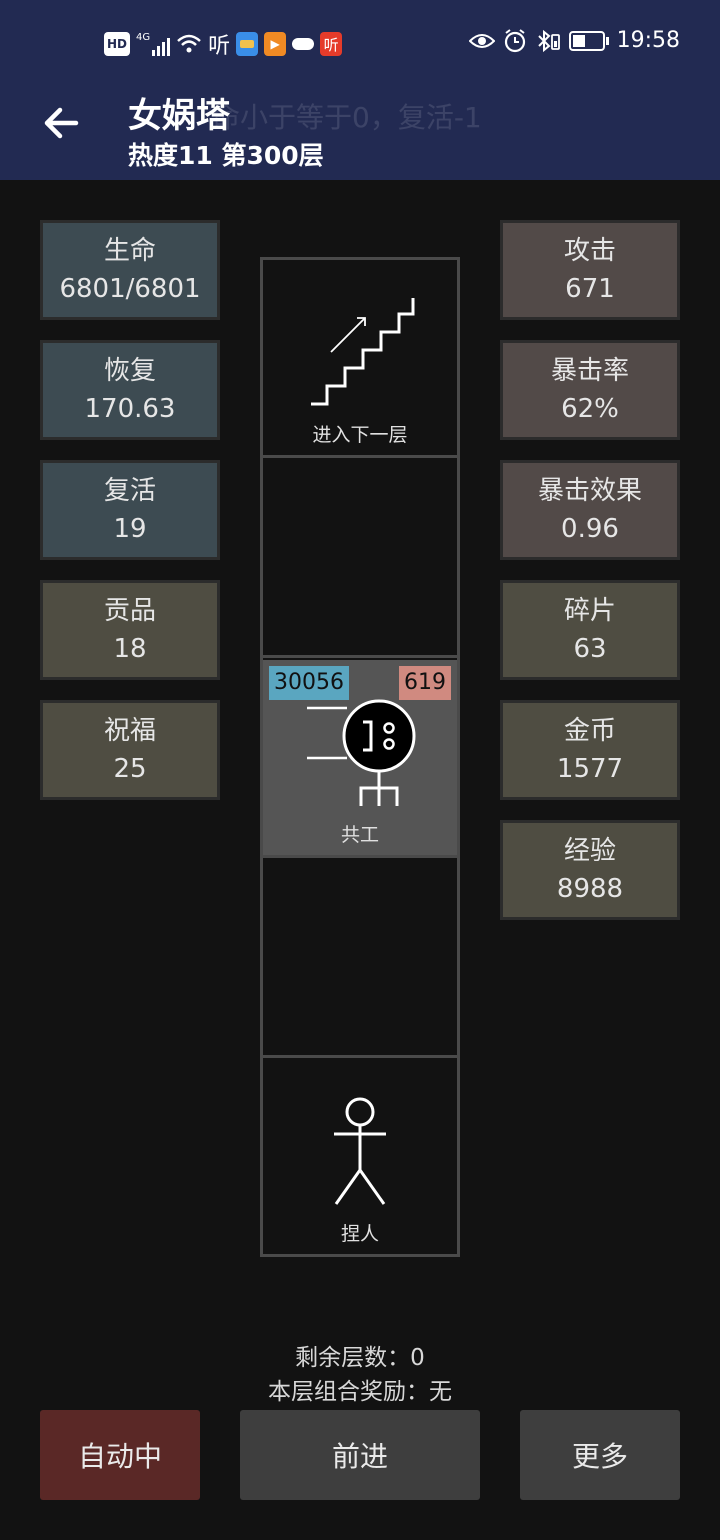 The width and height of the screenshot is (720, 1540). Describe the element at coordinates (590, 769) in the screenshot. I see `stat-value: 1577` at that location.